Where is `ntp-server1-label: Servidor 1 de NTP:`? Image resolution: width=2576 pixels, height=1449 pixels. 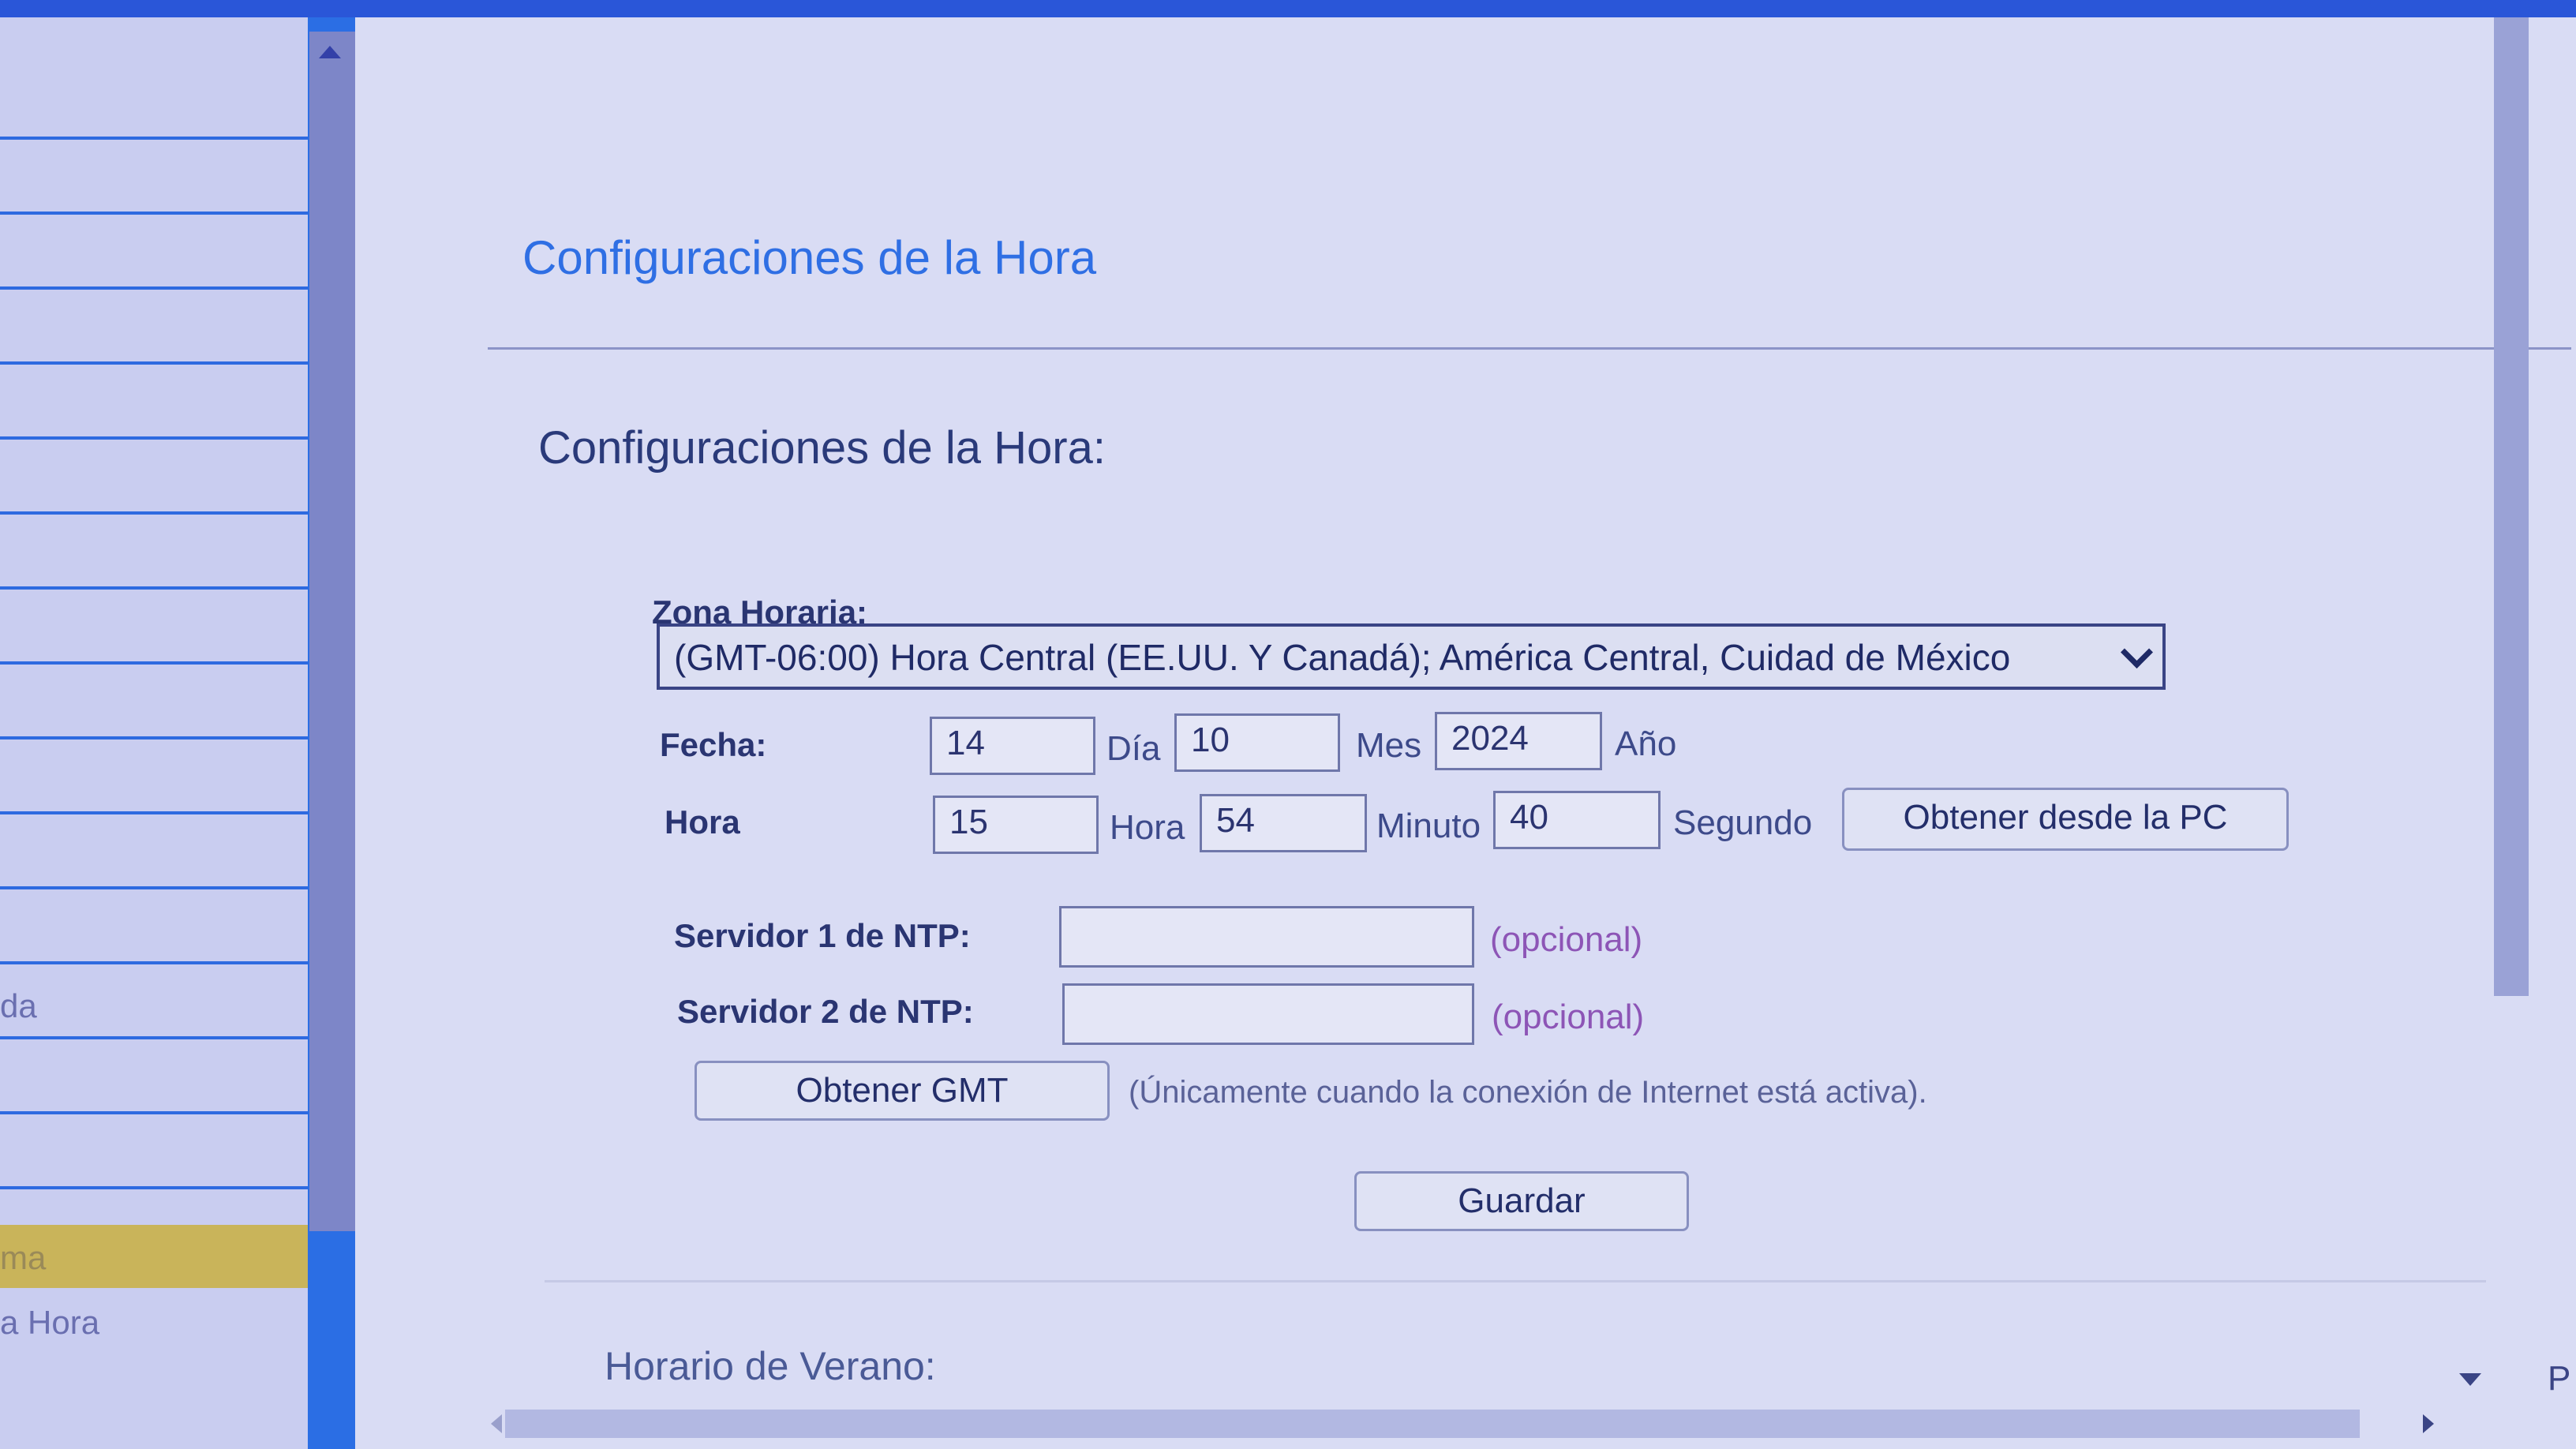
ntp-server1-label: Servidor 1 de NTP: is located at coordinates (822, 935).